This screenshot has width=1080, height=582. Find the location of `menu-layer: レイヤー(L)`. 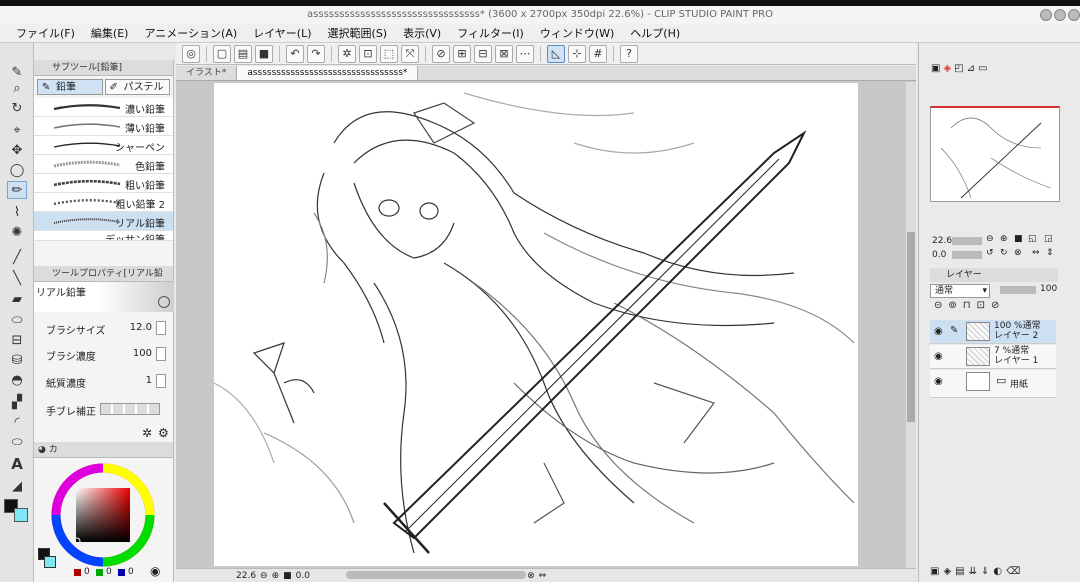

menu-layer: レイヤー(L) is located at coordinates (282, 33).